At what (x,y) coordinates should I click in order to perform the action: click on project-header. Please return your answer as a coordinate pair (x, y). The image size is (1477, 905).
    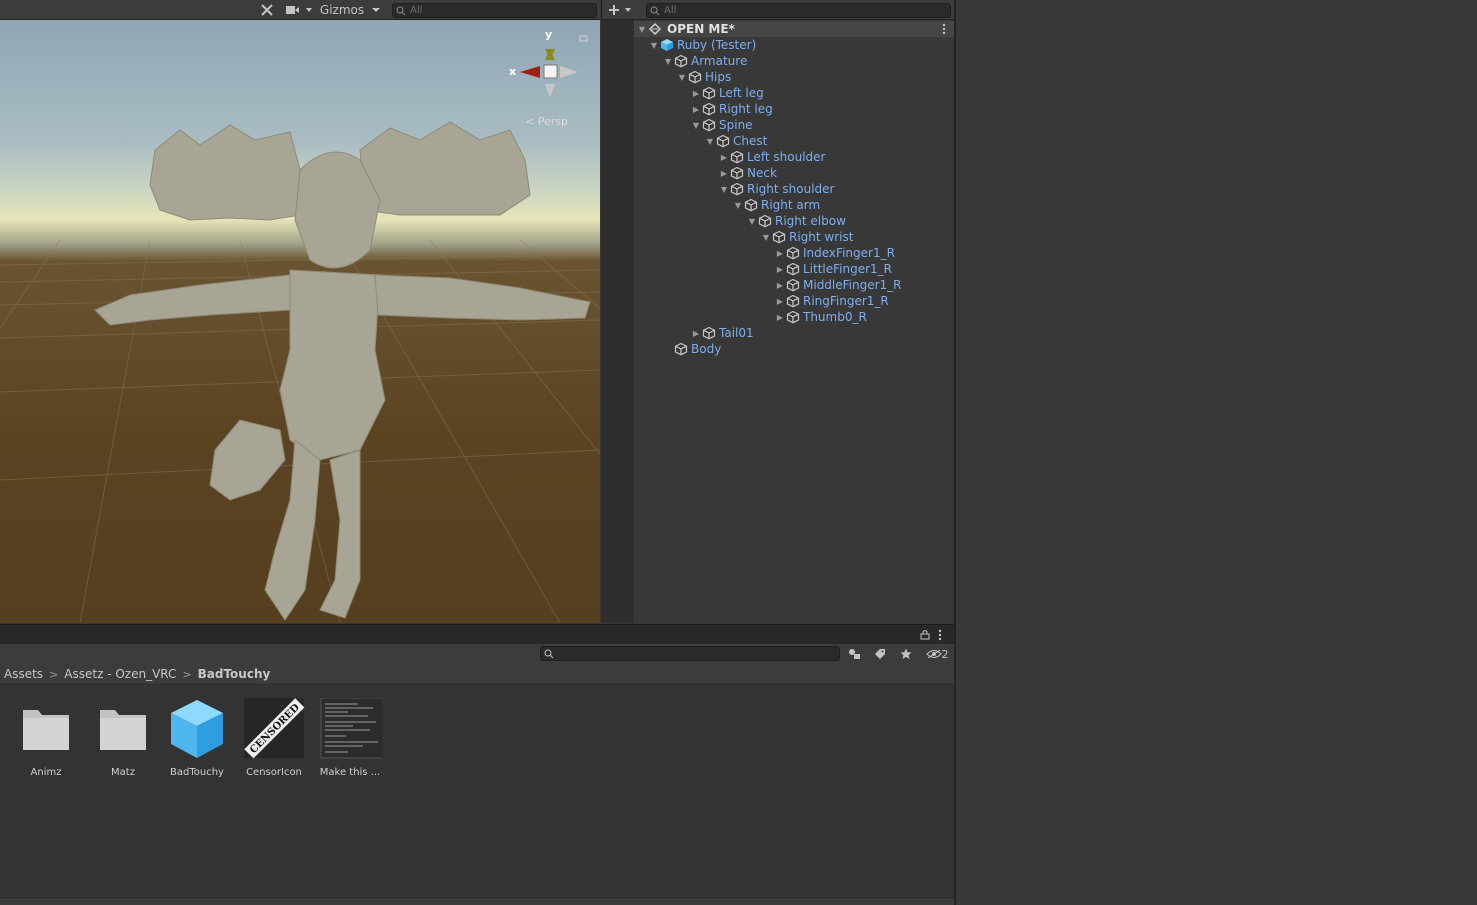
    Looking at the image, I should click on (477, 634).